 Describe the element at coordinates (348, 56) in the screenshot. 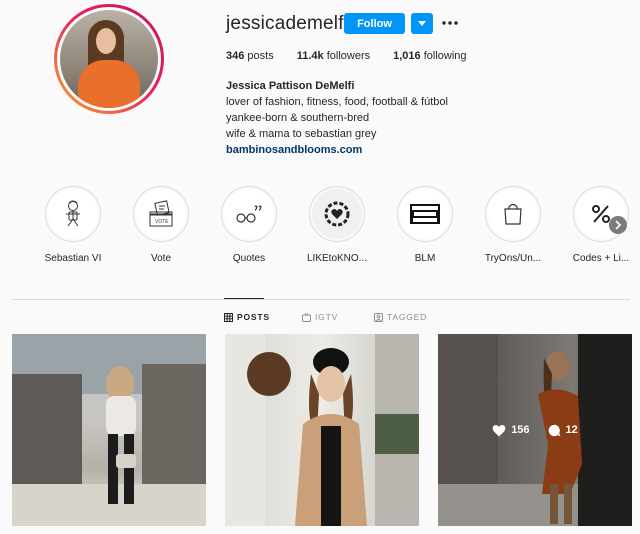

I see `stat-followers-label: followers` at that location.